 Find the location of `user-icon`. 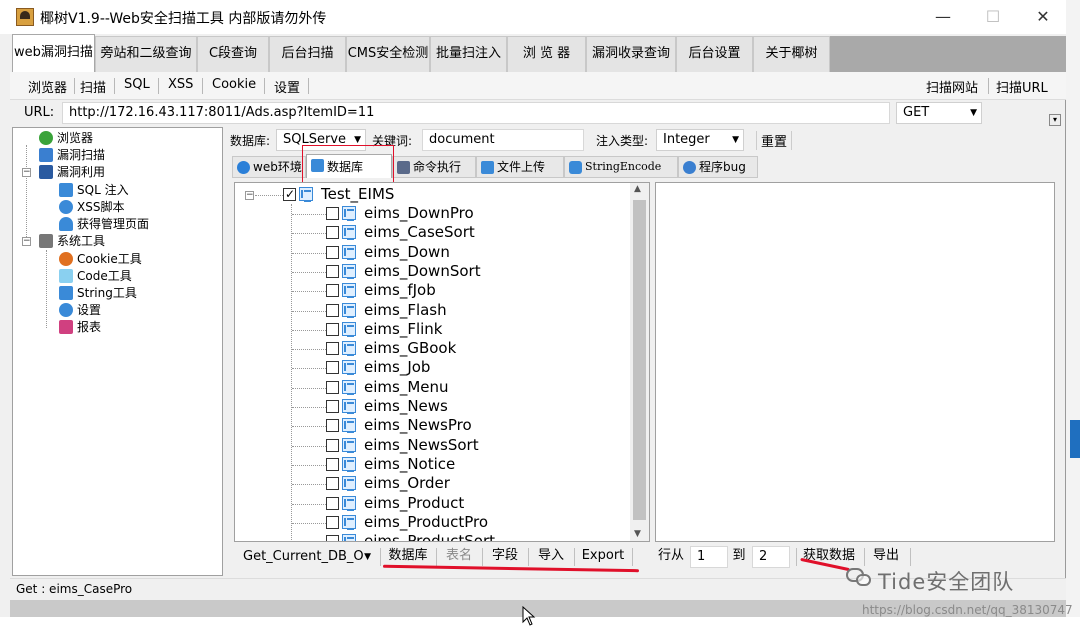

user-icon is located at coordinates (66, 224).